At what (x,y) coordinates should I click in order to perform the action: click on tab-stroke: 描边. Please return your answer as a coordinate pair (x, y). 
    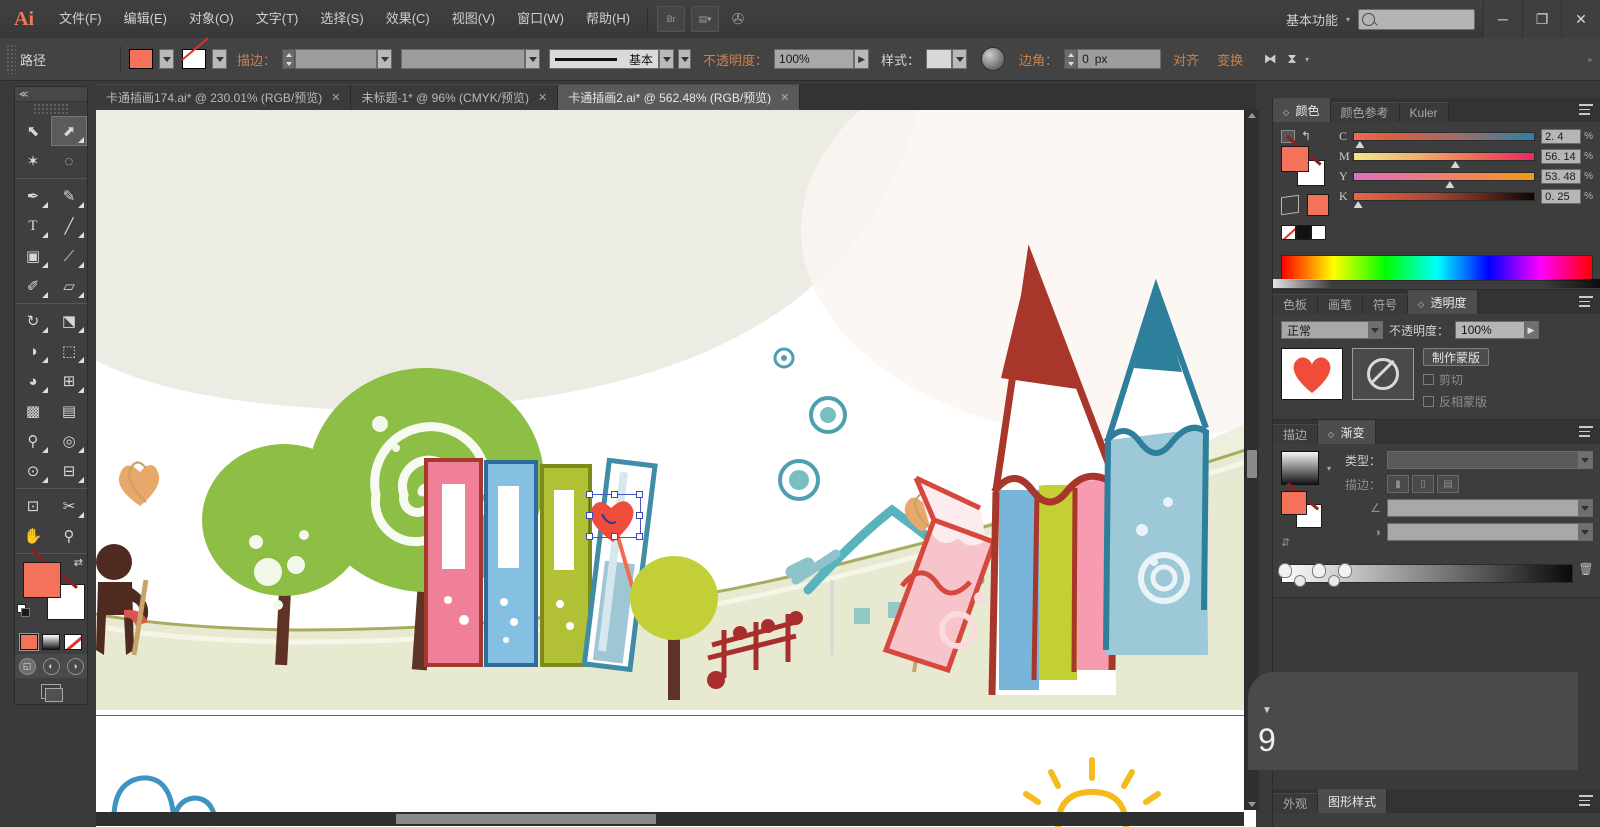
    Looking at the image, I should click on (1296, 434).